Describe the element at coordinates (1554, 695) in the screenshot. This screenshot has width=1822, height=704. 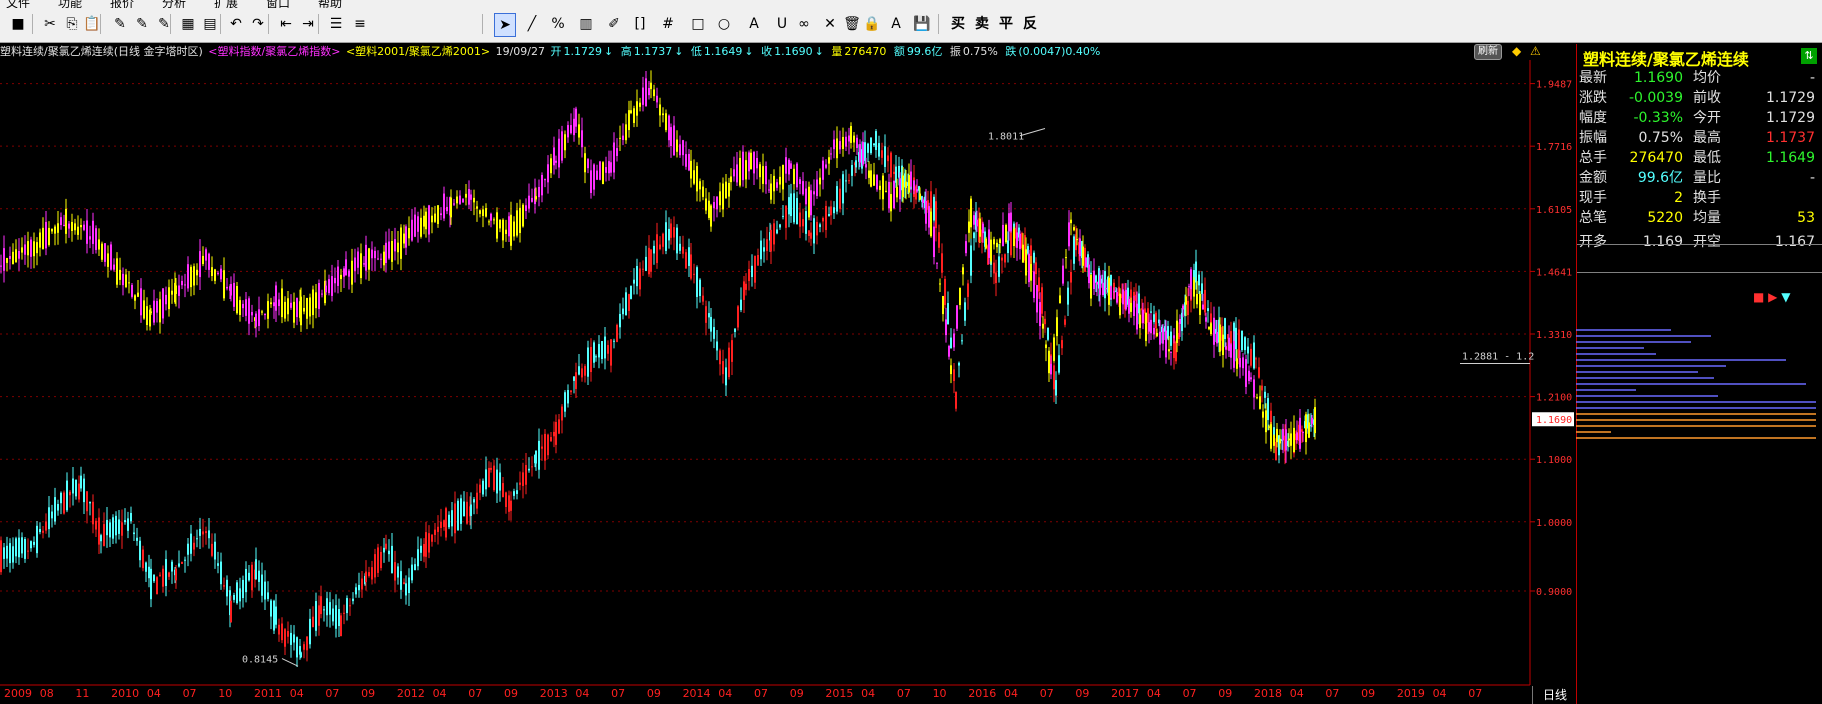
I see `period-tab-daily: 日线` at that location.